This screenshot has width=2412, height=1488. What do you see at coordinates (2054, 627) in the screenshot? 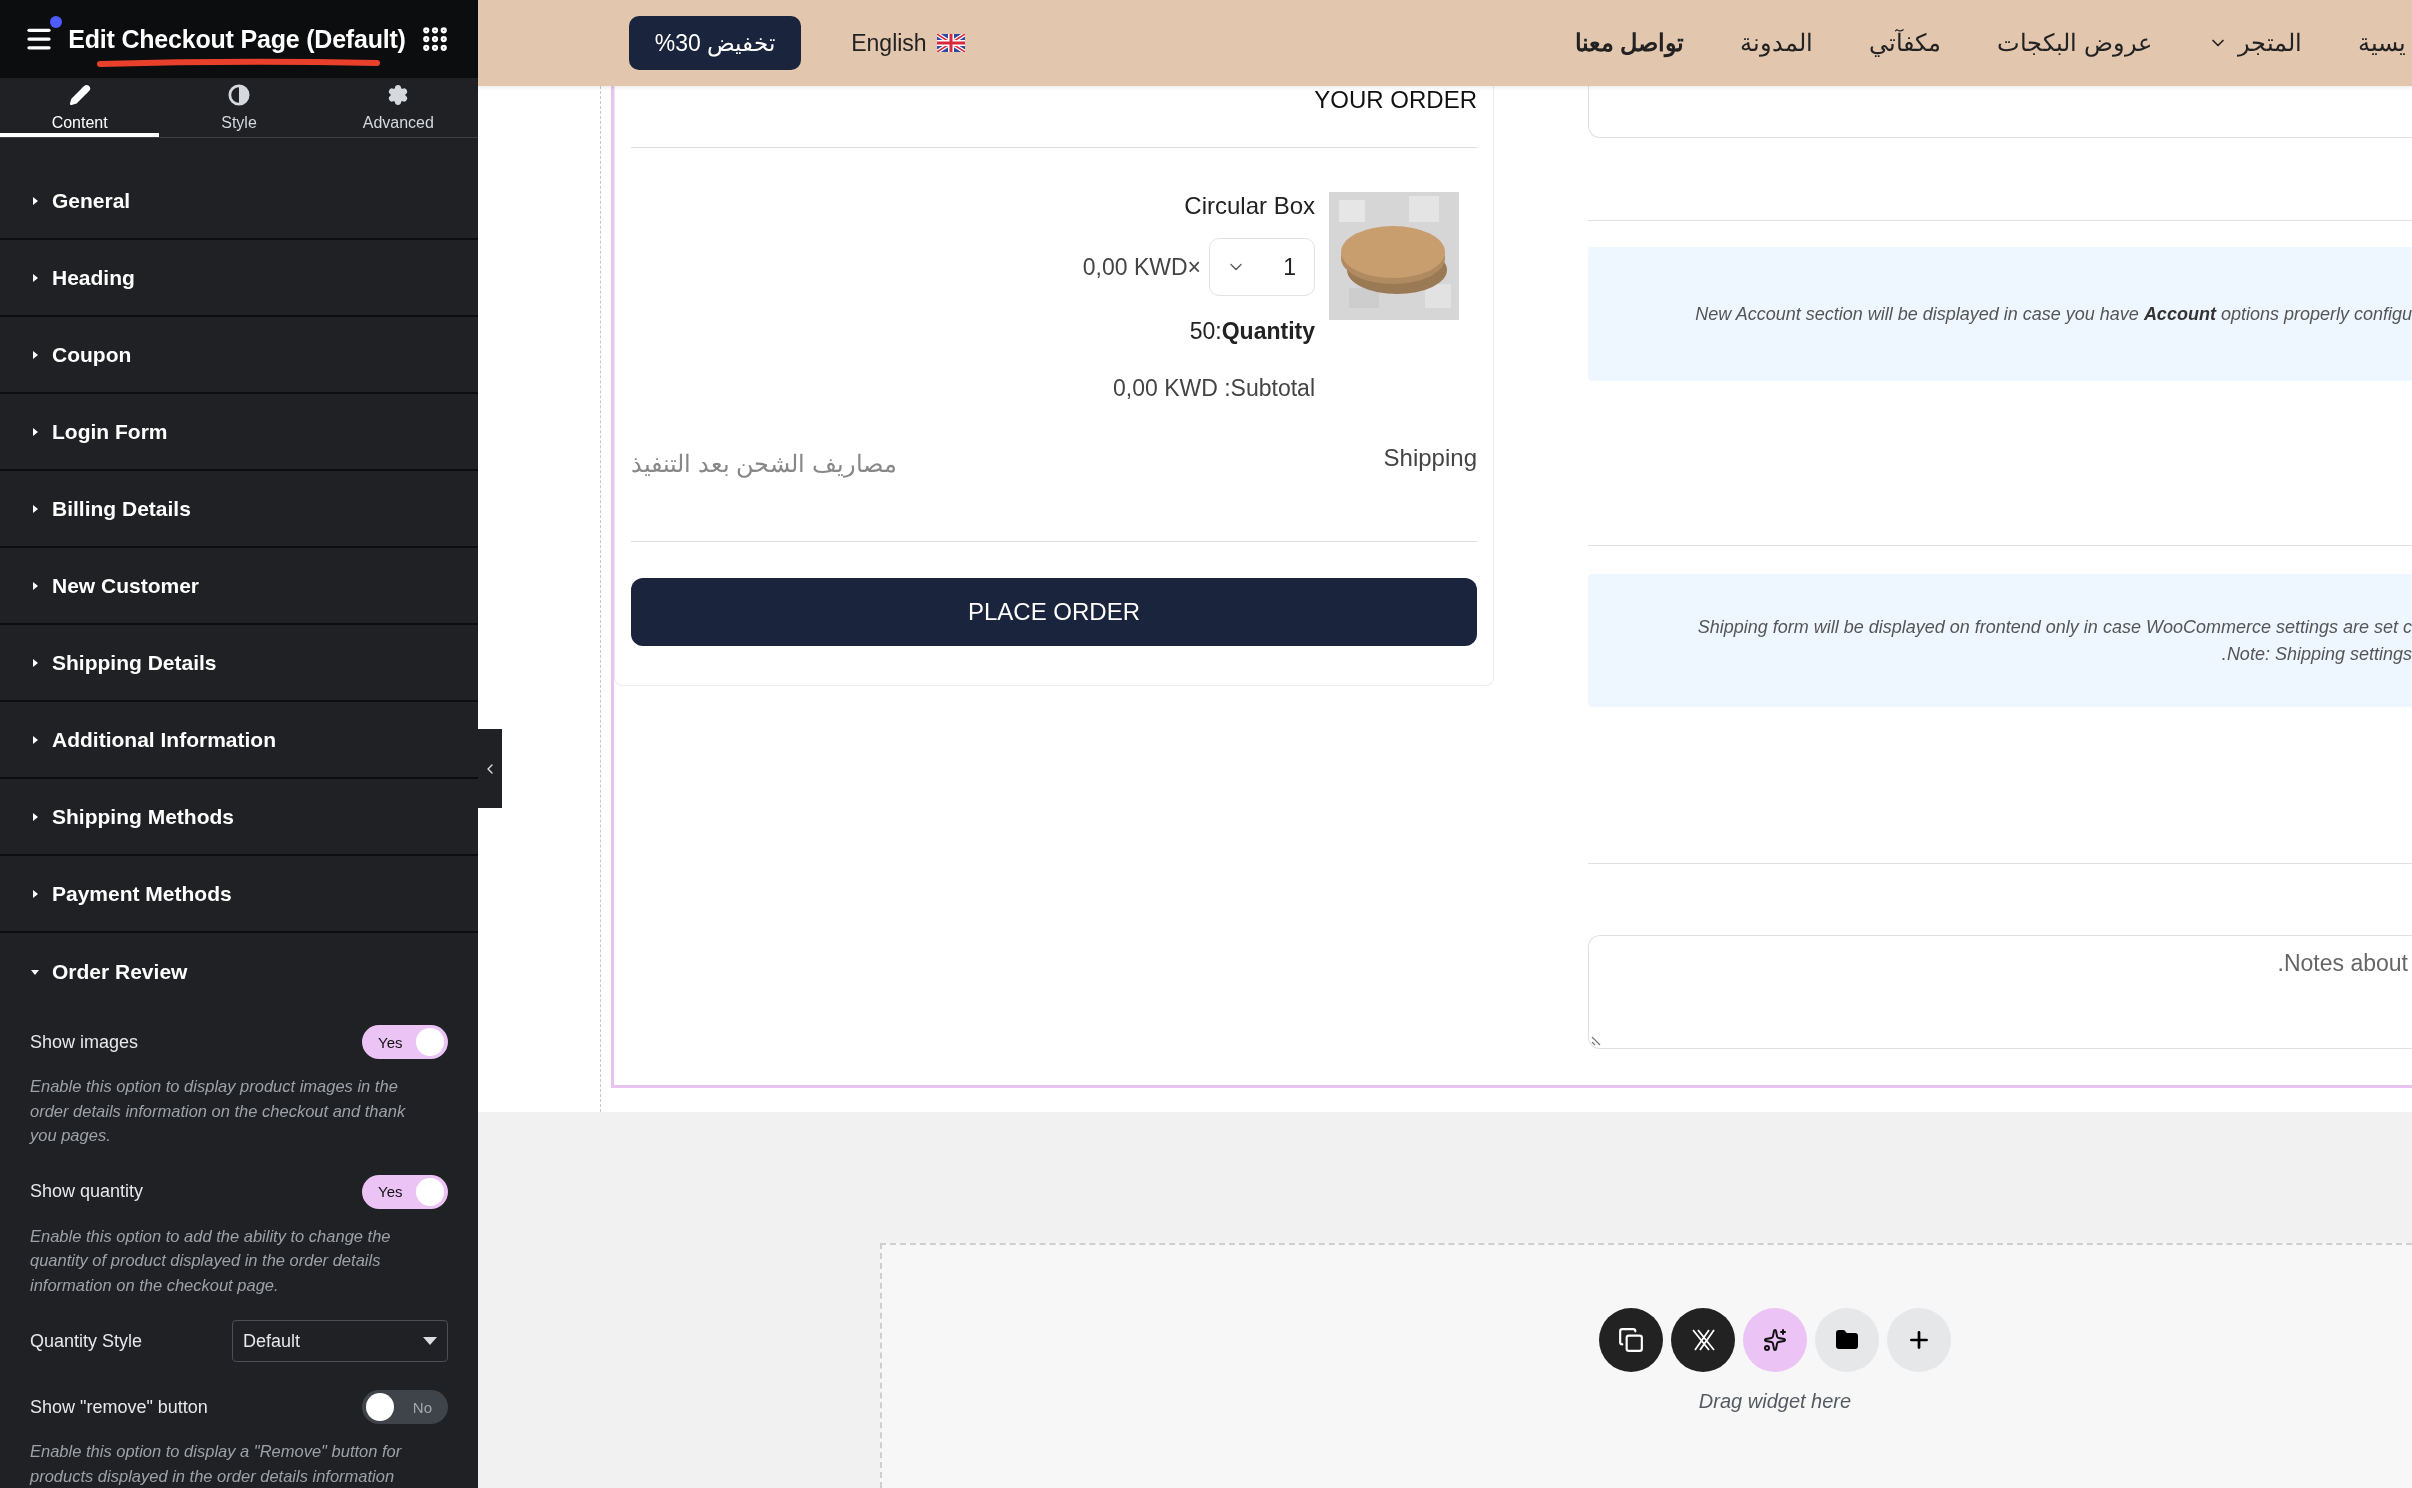
I see `notice-text: Shipping form will be displayed on frontend only in case WooCommerce settings are set c` at bounding box center [2054, 627].